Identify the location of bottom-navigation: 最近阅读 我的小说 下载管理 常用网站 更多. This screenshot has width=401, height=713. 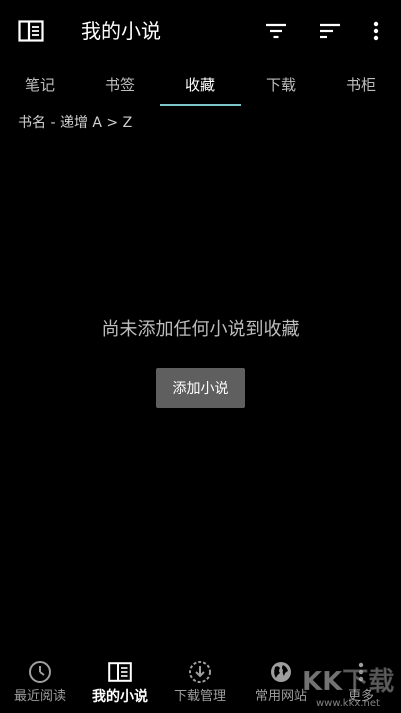
(200, 682).